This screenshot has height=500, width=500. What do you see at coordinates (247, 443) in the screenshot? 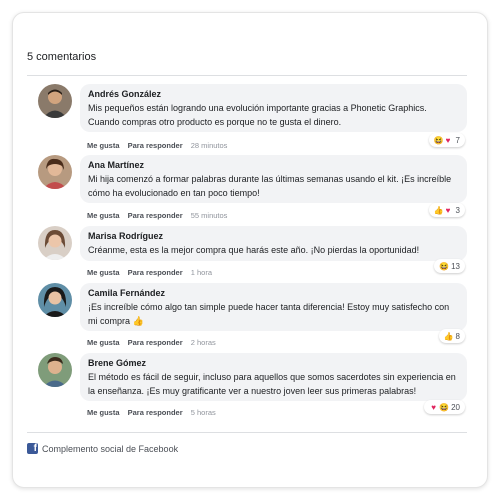
I see `facebook-plugin-footer: f Complemento social de Facebook` at bounding box center [247, 443].